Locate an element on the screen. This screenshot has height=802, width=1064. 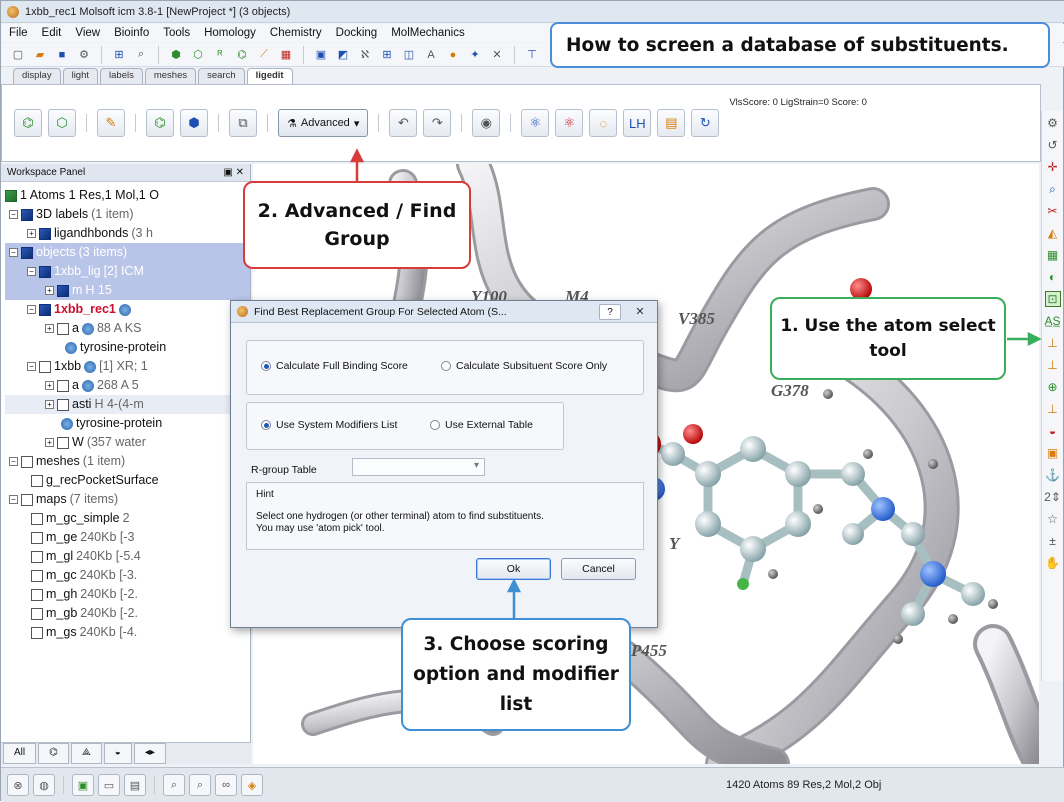
color-icon: ● is located at coordinates (453, 55).